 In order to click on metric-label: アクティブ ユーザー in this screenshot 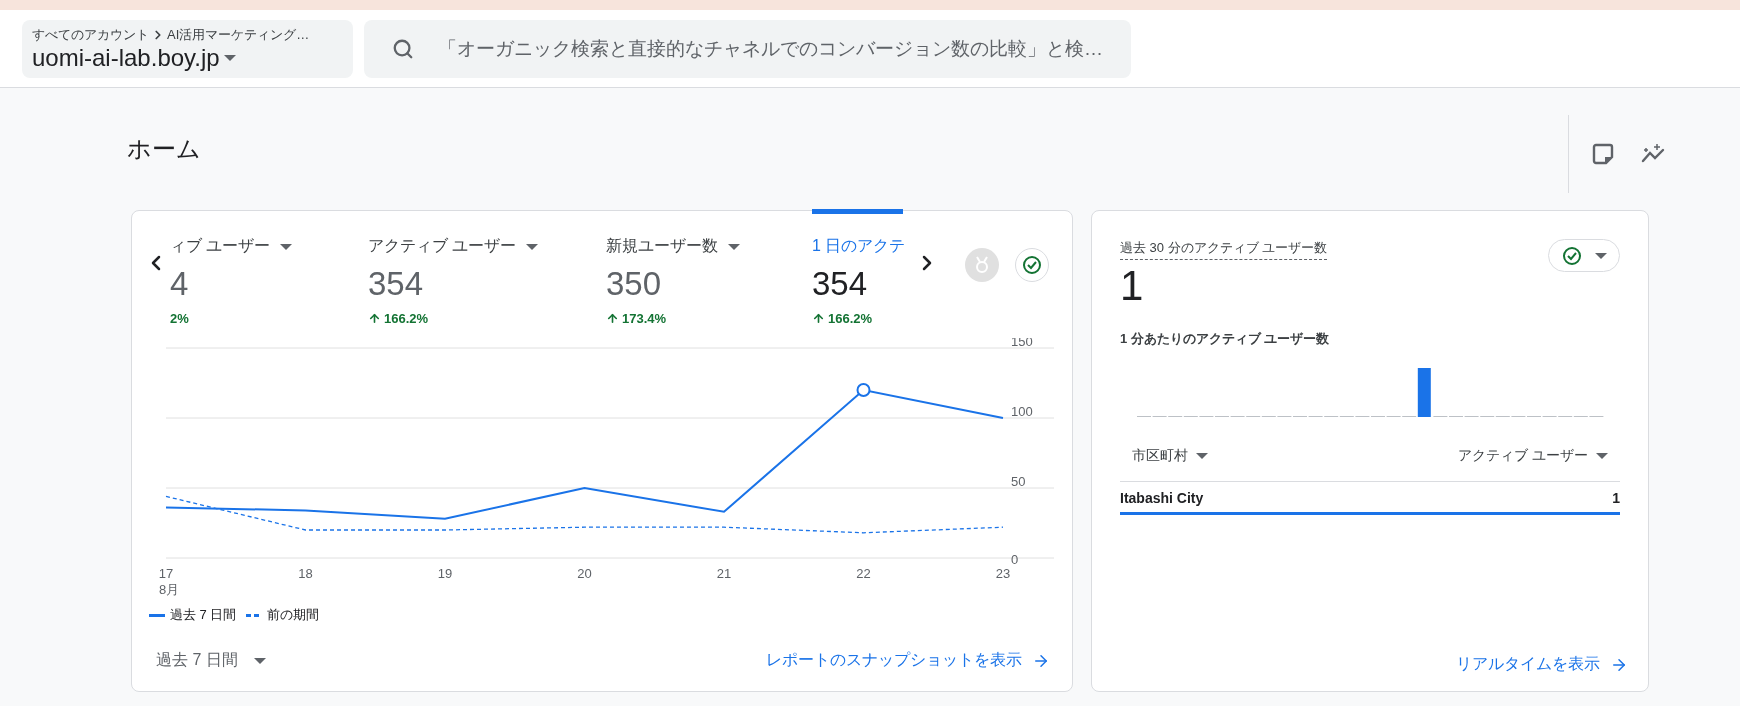, I will do `click(442, 246)`.